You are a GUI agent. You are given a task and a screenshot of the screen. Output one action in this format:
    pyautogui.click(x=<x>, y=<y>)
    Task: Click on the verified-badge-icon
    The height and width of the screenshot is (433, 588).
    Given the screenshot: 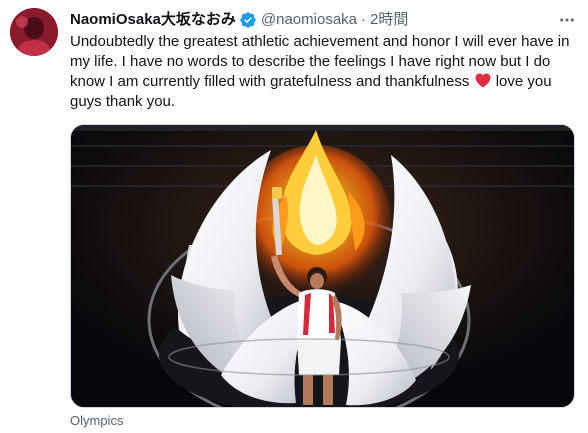 What is the action you would take?
    pyautogui.click(x=248, y=20)
    